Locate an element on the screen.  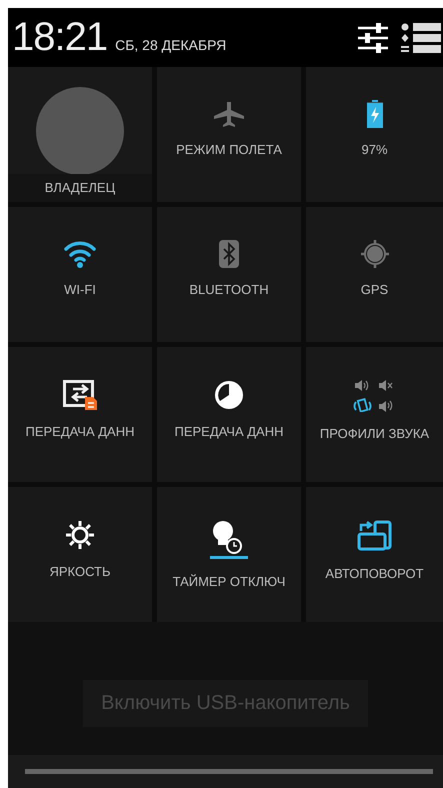
quick-setting-tile: WI-FI is located at coordinates (80, 274).